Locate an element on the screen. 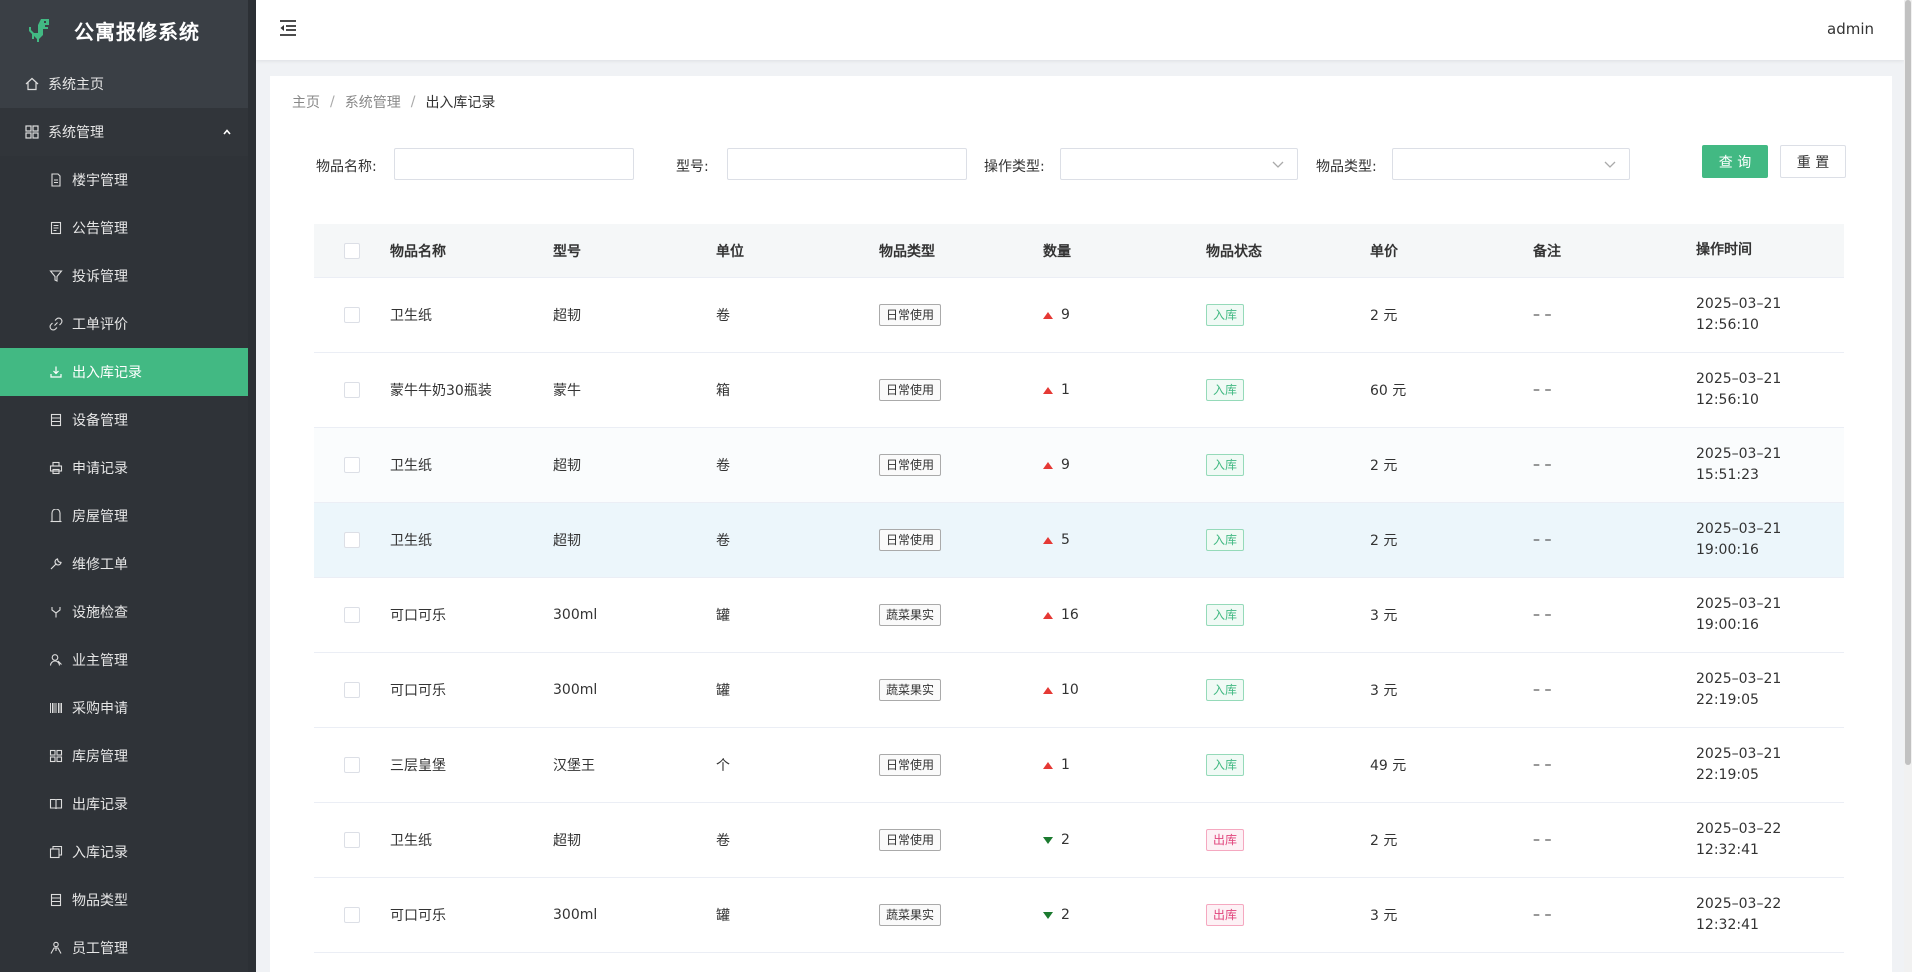  cell-type: 蔬菜果实 is located at coordinates (961, 615).